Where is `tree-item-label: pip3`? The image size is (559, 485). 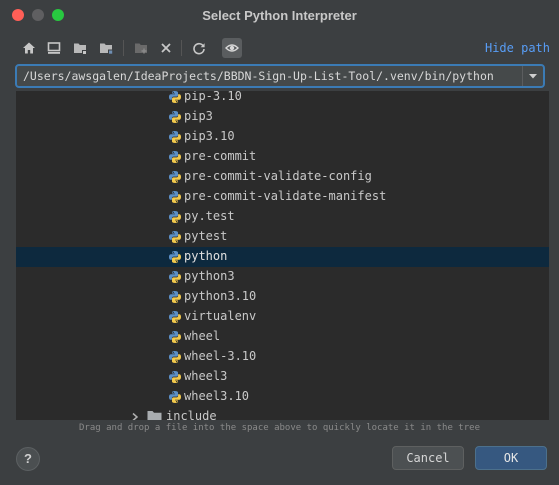
tree-item-label: pip3 is located at coordinates (198, 116).